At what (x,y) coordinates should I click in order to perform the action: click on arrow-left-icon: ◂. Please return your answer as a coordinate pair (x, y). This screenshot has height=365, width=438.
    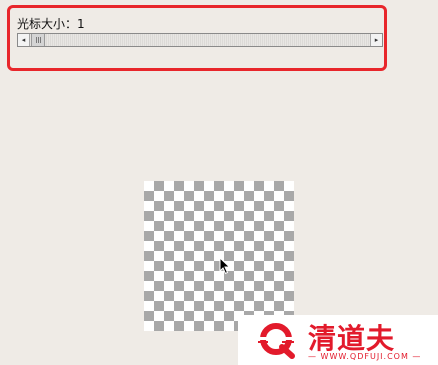
    Looking at the image, I should click on (23, 39).